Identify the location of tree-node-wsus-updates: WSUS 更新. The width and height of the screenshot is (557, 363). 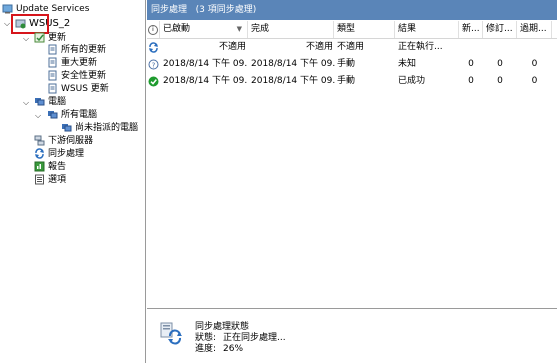
(78, 89).